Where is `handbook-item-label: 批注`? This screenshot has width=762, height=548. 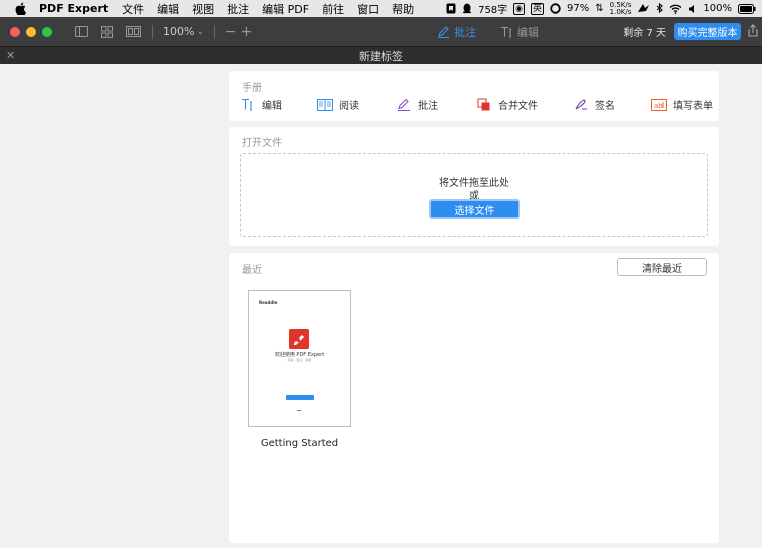
handbook-item-label: 批注 is located at coordinates (428, 106).